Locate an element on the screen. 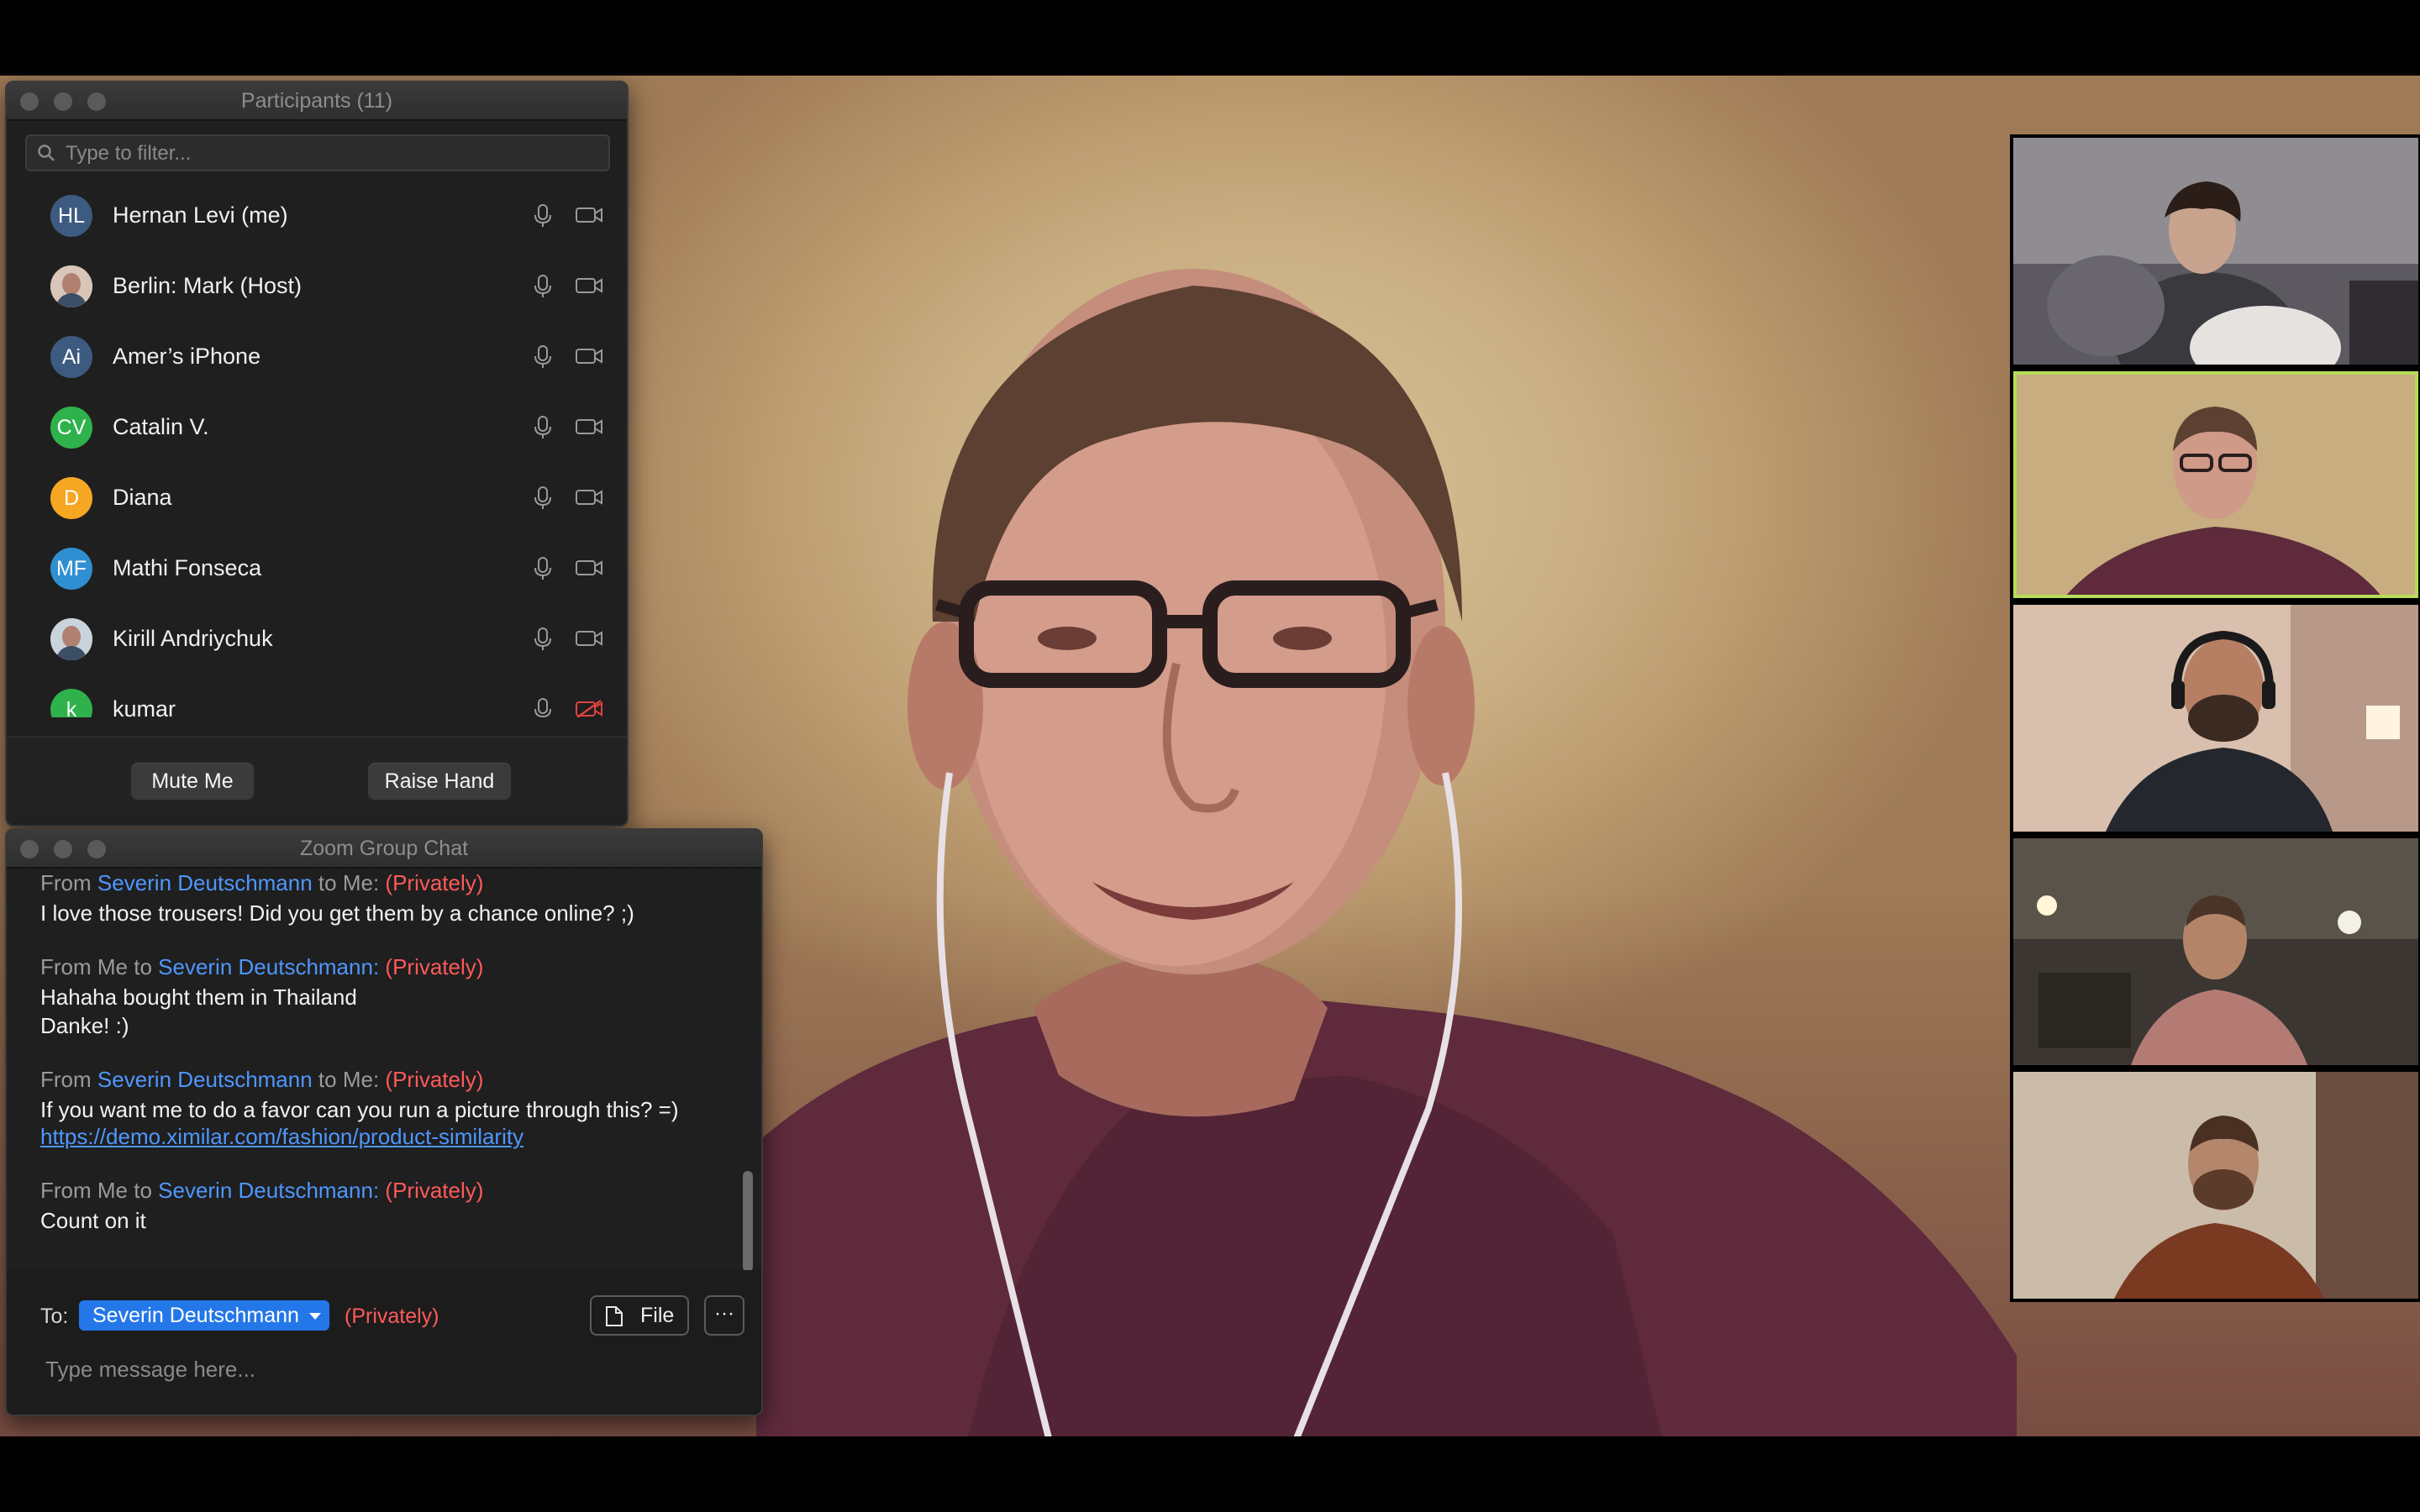 The width and height of the screenshot is (2420, 1512). avatar: D is located at coordinates (71, 498).